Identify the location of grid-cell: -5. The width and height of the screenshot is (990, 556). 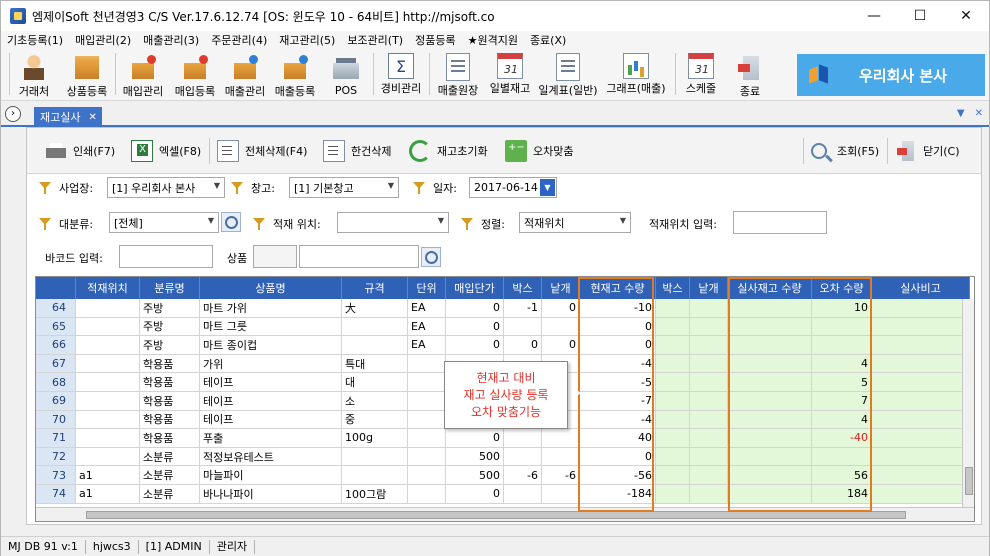
(618, 382).